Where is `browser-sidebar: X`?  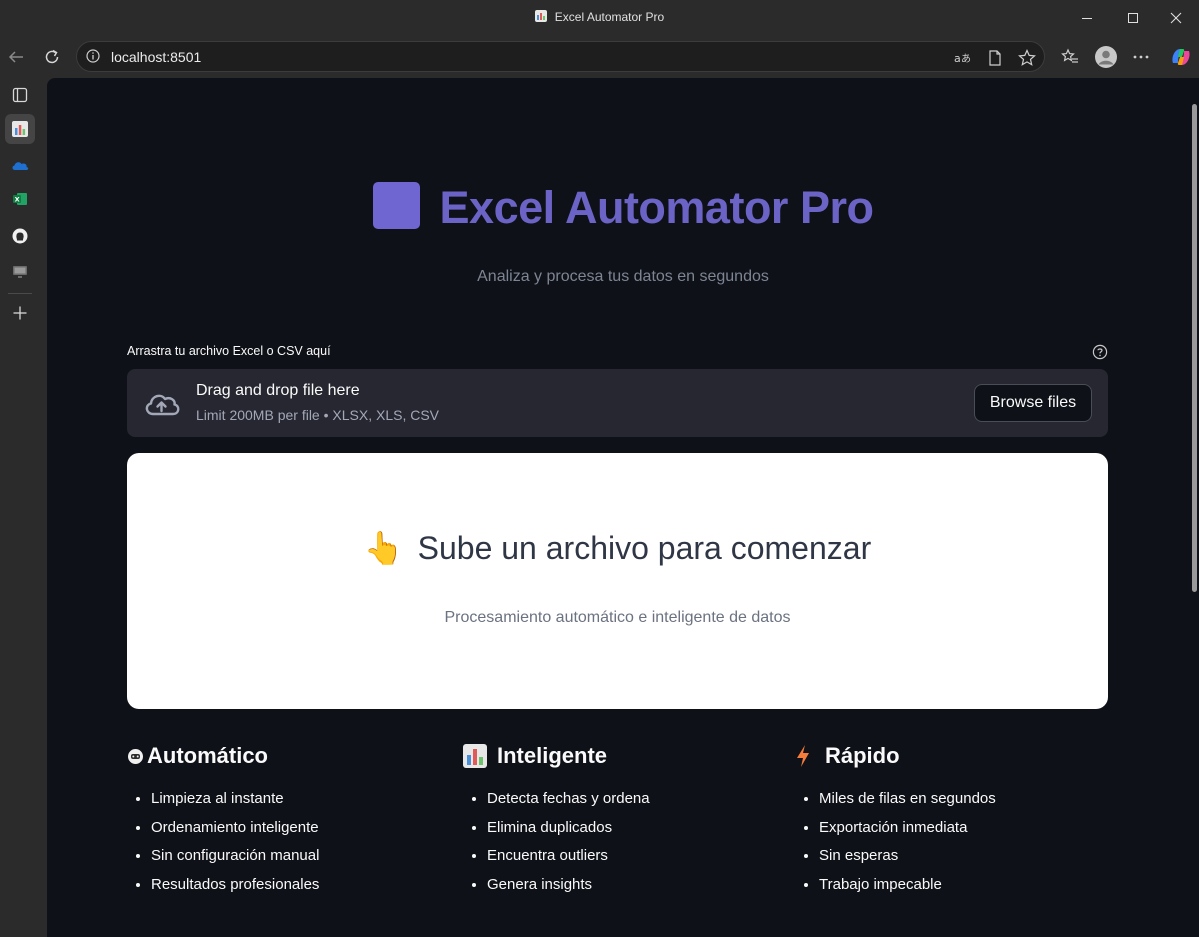 browser-sidebar: X is located at coordinates (20, 507).